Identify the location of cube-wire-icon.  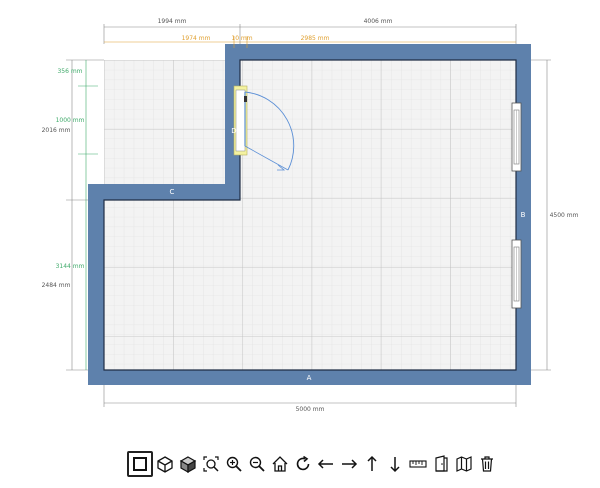
(165, 464).